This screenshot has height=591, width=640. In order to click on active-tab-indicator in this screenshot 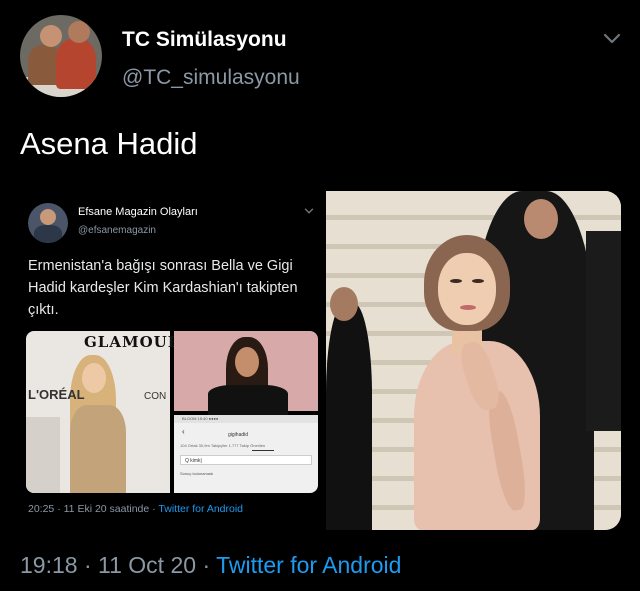, I will do `click(263, 450)`.